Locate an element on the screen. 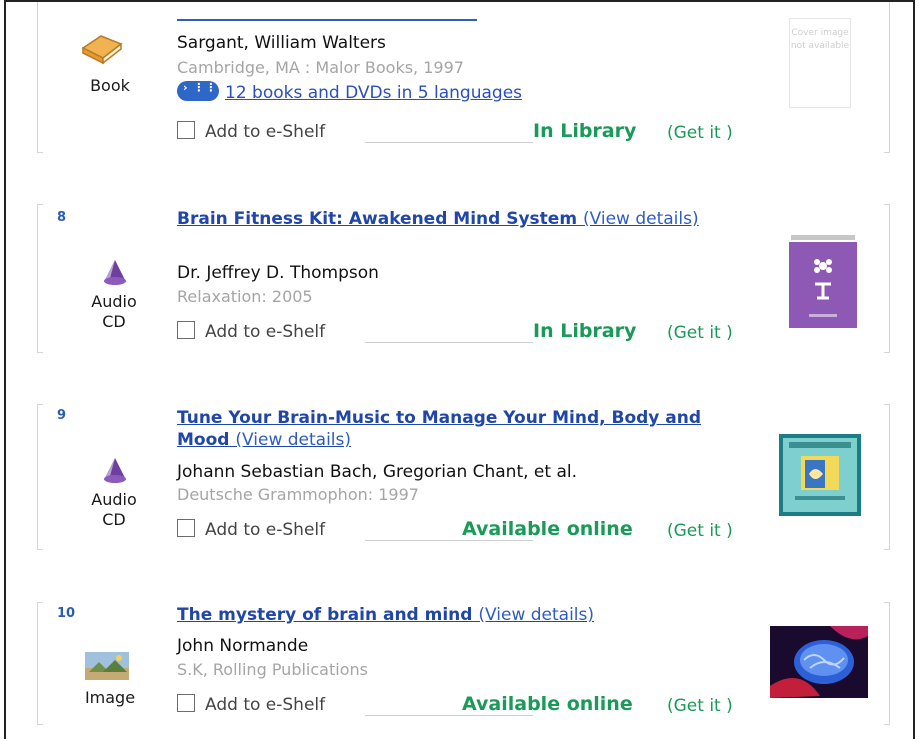 The width and height of the screenshot is (919, 741). record-author: Dr. Jeffrey D. Thompson is located at coordinates (278, 273).